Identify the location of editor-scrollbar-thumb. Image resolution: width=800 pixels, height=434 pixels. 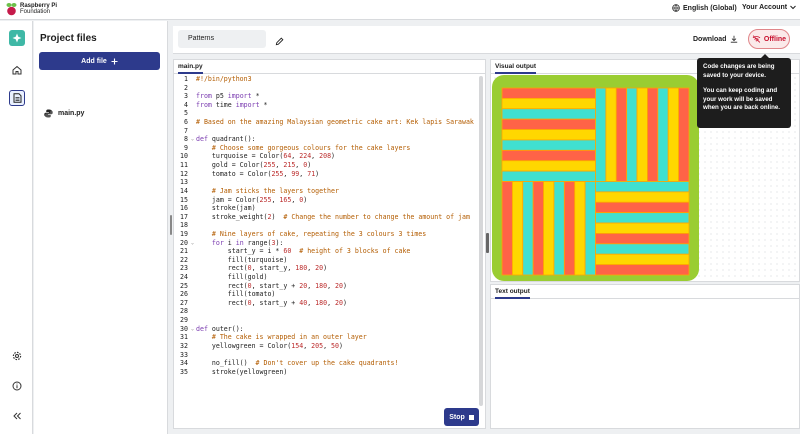
(481, 241).